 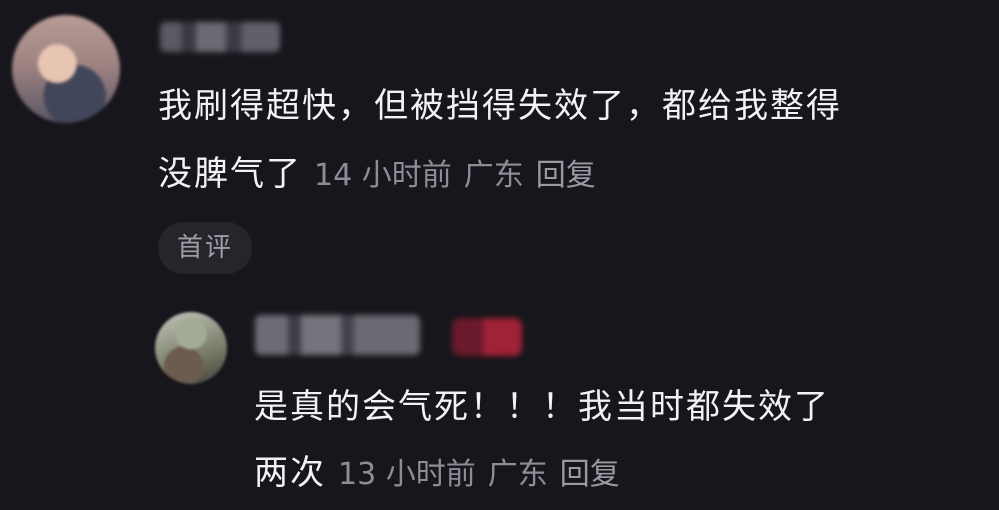 I want to click on reply-button: 回复, so click(x=566, y=175).